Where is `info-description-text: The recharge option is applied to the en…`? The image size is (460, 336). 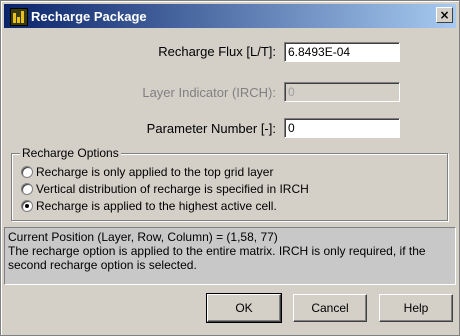
info-description-text: The recharge option is applied to the en… is located at coordinates (217, 258).